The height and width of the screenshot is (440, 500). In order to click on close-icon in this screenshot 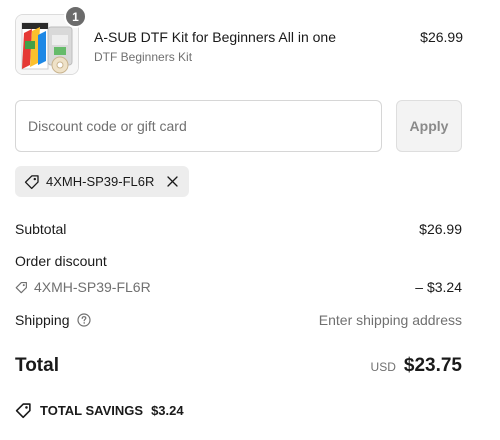, I will do `click(172, 181)`.